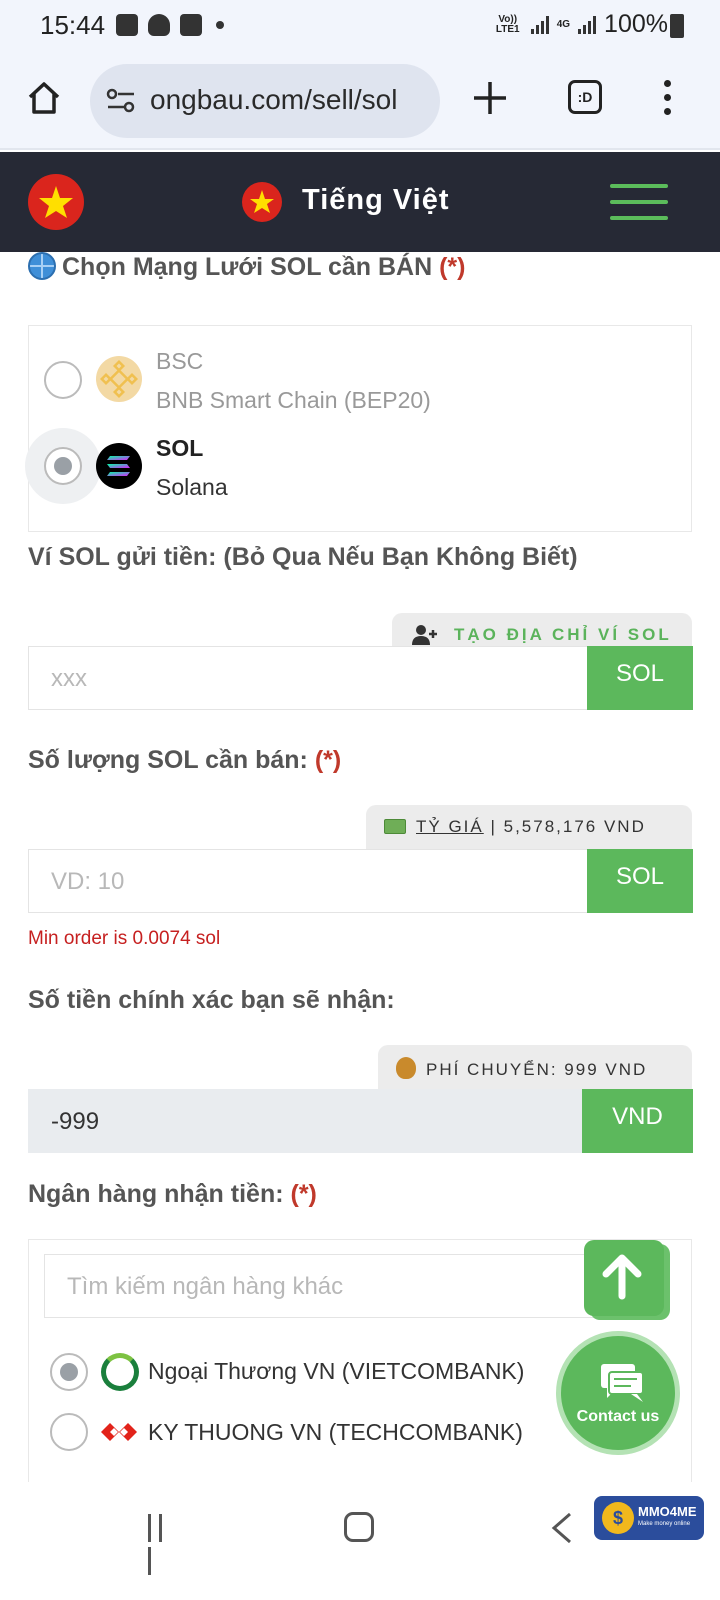 This screenshot has width=720, height=1600. I want to click on create-wallet-label: TẠO ĐỊA CHỈ VÍ SOL, so click(563, 634).